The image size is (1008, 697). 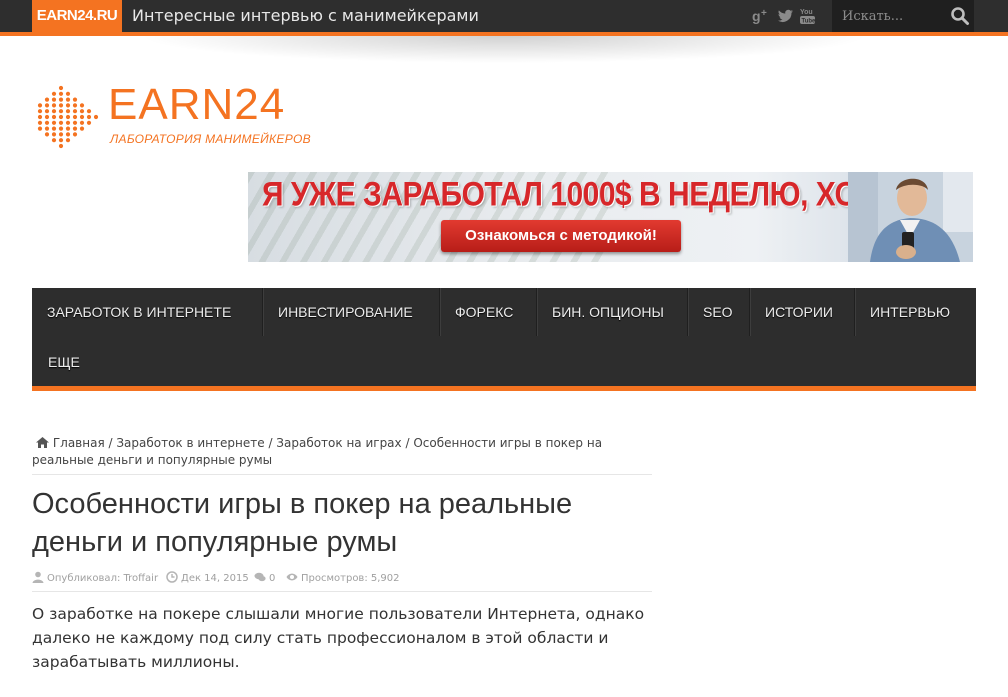 I want to click on top-bar-shadow, so click(x=504, y=54).